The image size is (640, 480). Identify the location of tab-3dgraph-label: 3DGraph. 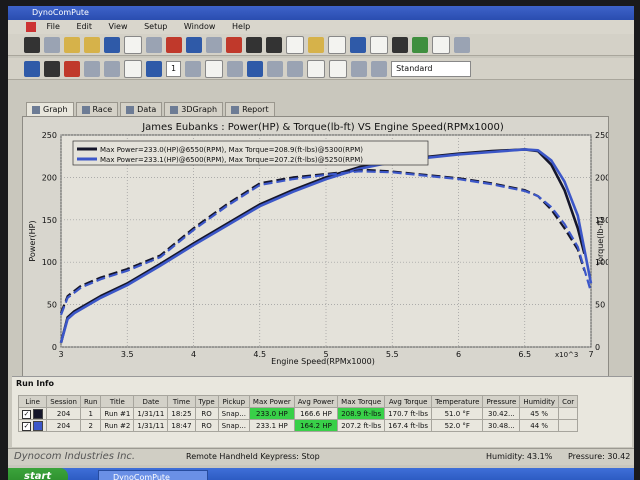
(199, 109).